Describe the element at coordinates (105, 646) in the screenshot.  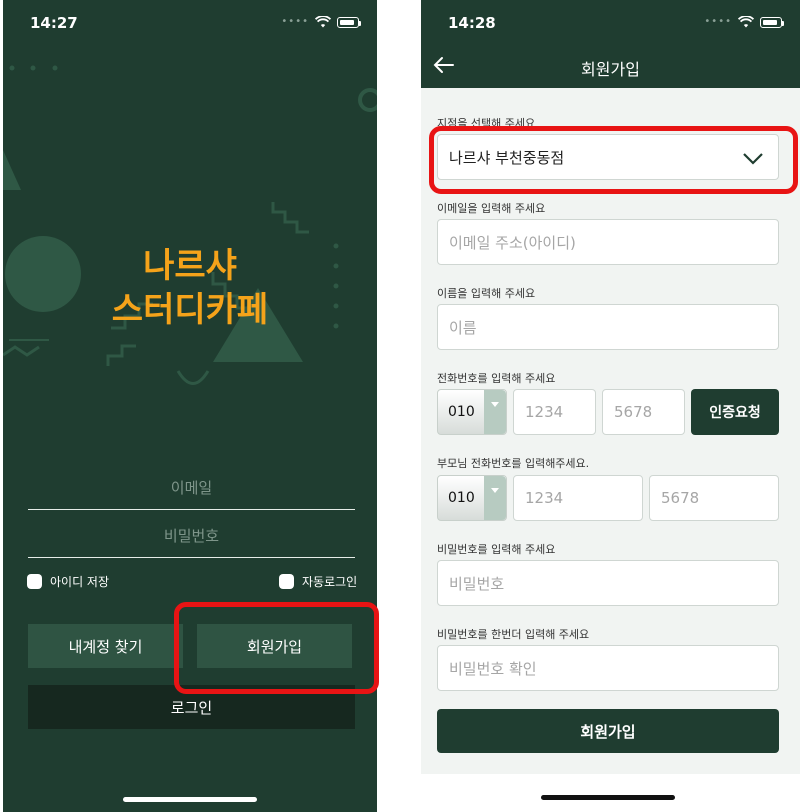
I see `find-account-button: 내계정 찾기` at that location.